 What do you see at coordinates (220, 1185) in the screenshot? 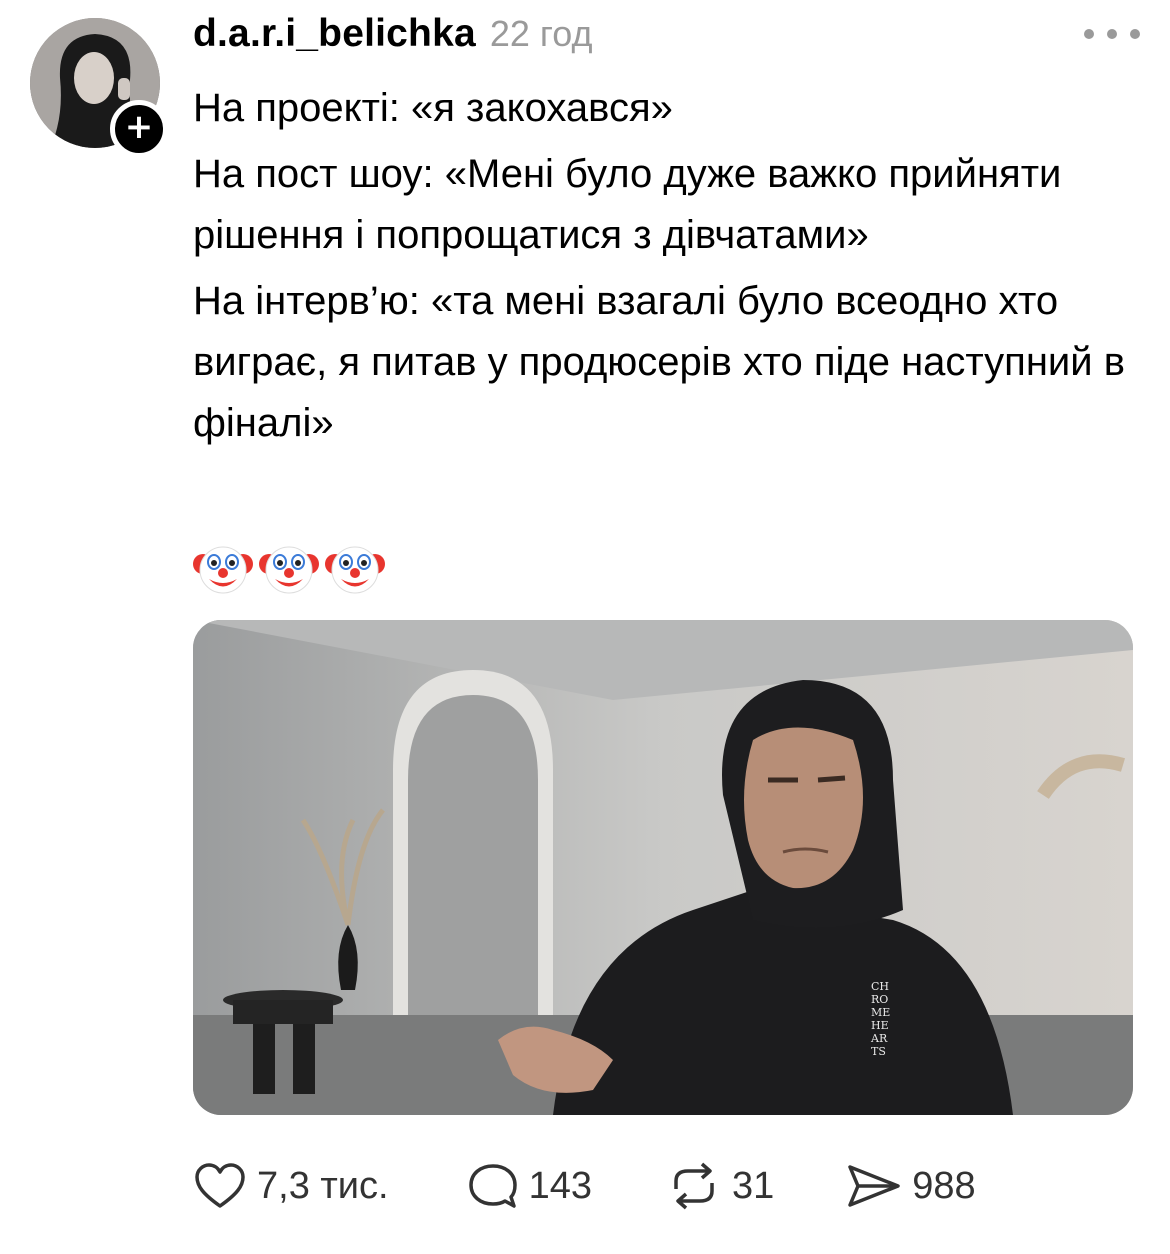
I see `heart-icon` at bounding box center [220, 1185].